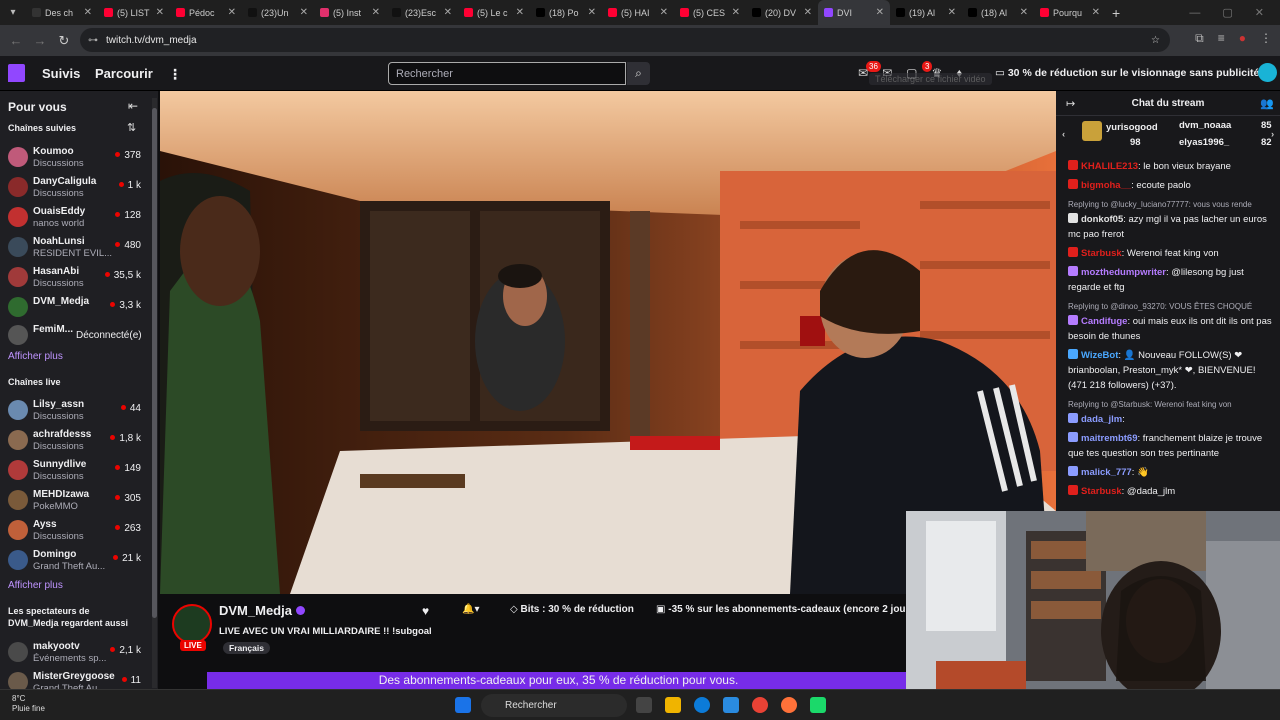  Describe the element at coordinates (422, 12) in the screenshot. I see `browser-tab: (23)Esc ✕` at that location.